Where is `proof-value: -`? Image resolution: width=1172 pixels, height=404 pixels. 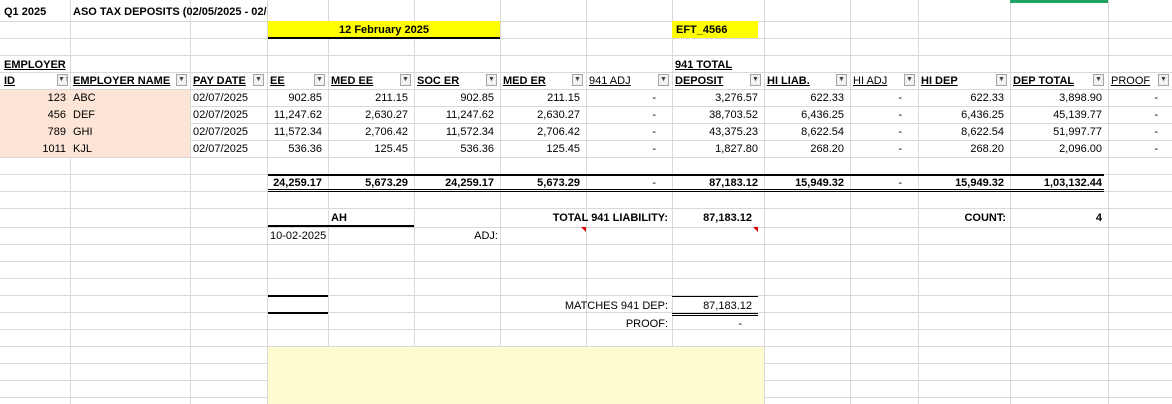
proof-value: - is located at coordinates (707, 324).